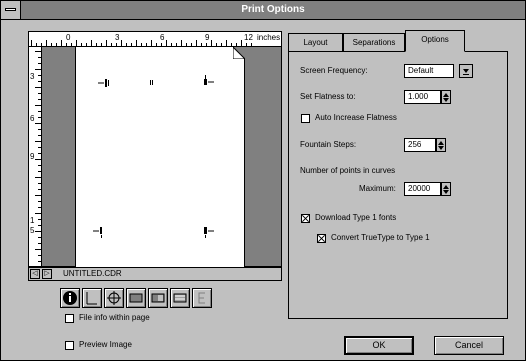 This screenshot has width=526, height=361. What do you see at coordinates (305, 118) in the screenshot?
I see `auto-flatness-checkbox` at bounding box center [305, 118].